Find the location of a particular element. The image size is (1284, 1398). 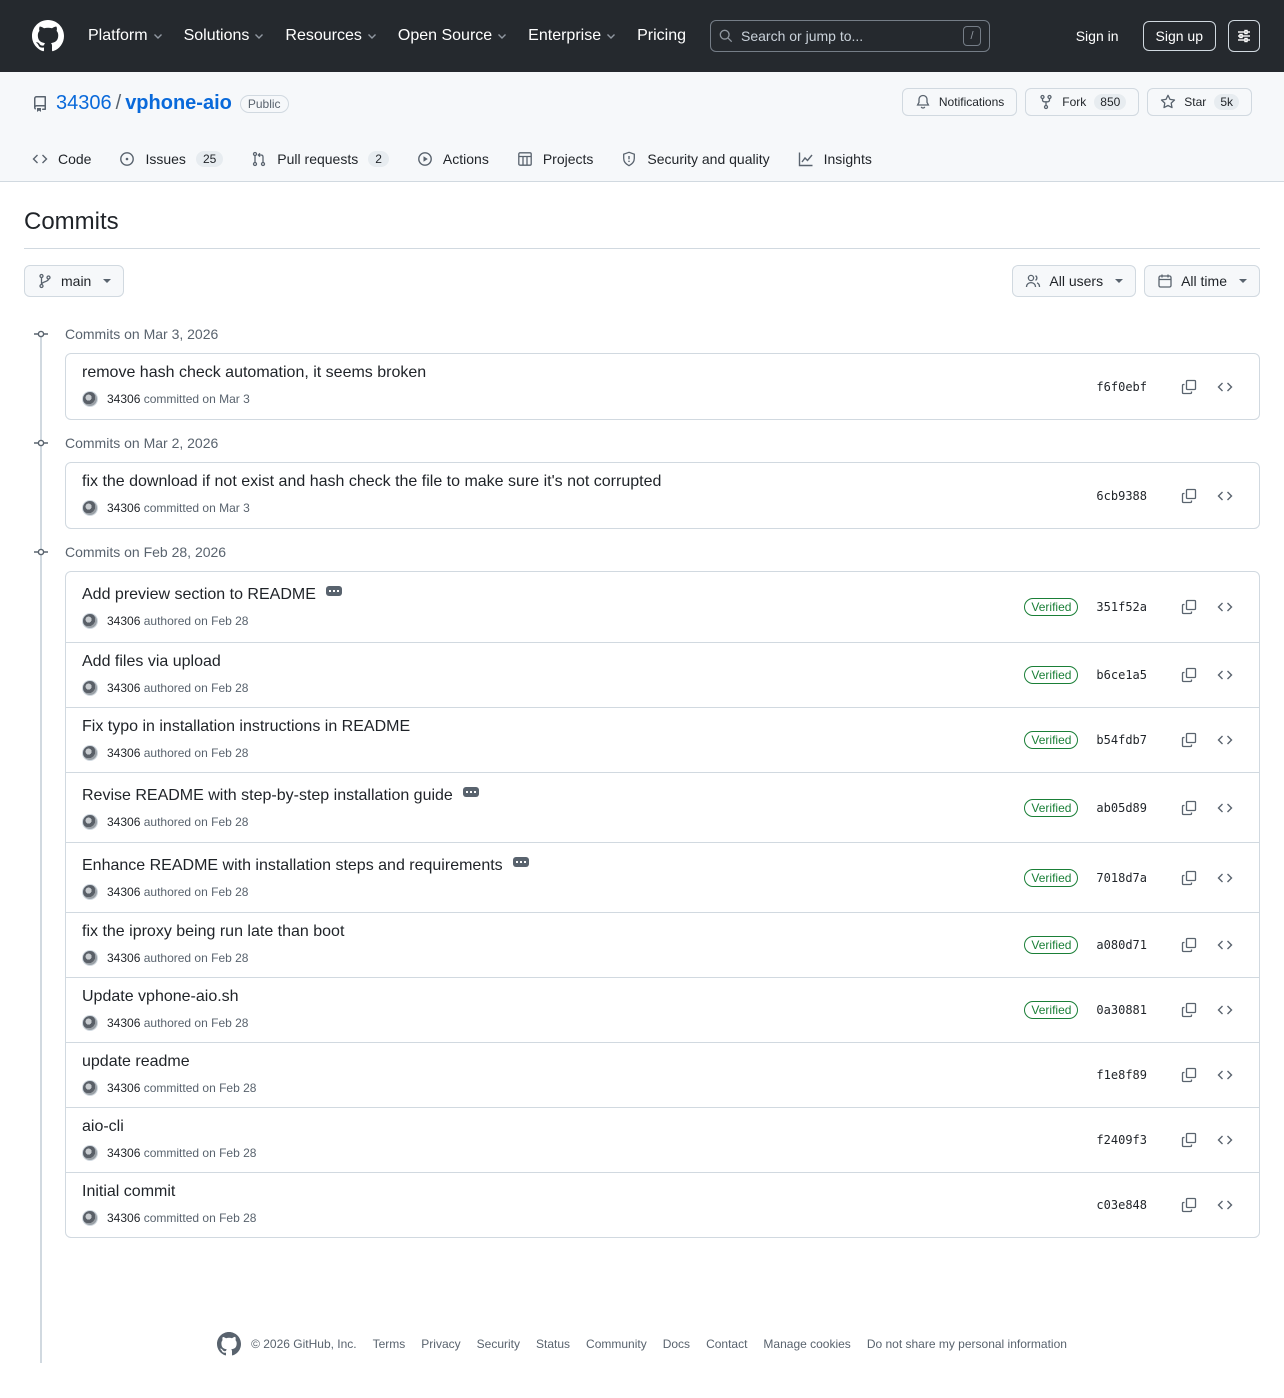

commit-sha-link: 351f52a is located at coordinates (1121, 607).